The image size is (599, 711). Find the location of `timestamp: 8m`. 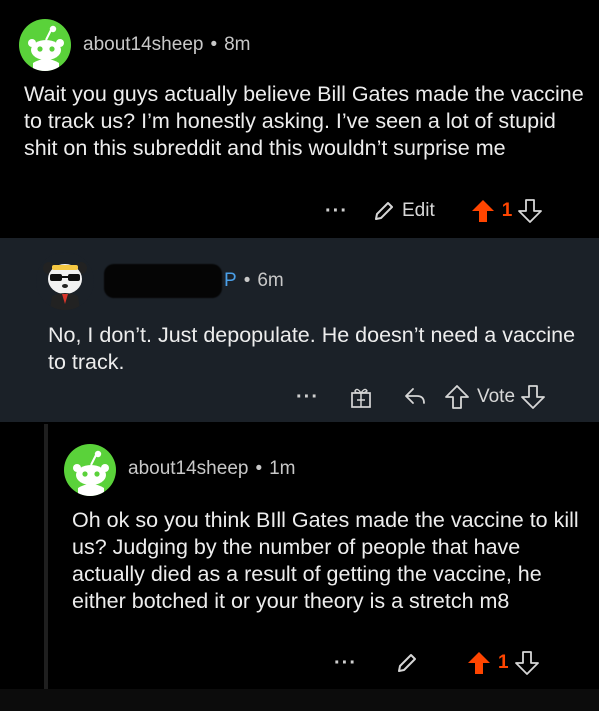

timestamp: 8m is located at coordinates (237, 44).